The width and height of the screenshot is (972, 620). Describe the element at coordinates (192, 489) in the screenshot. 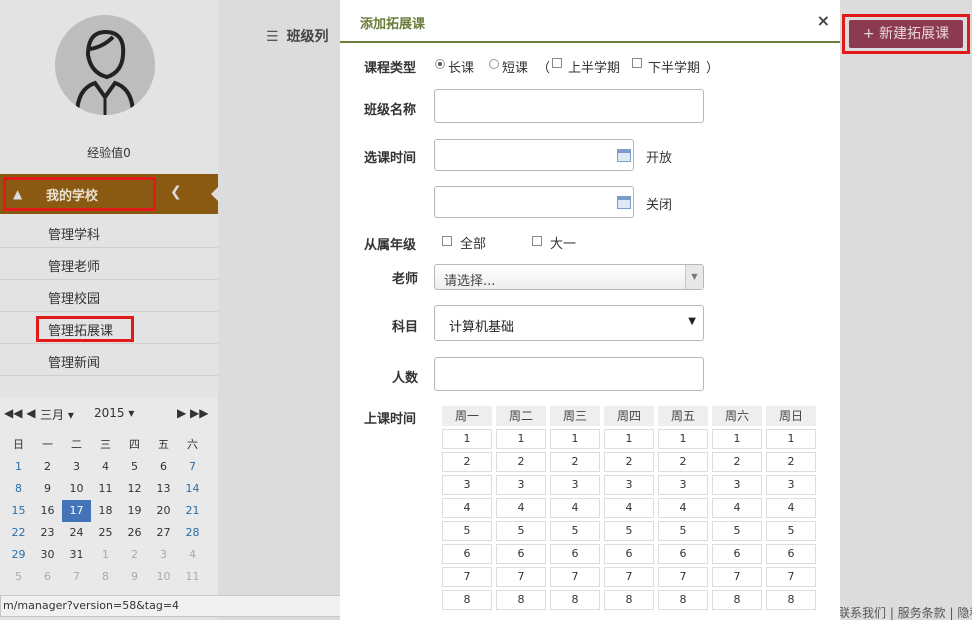

I see `calendar-day: 14` at that location.